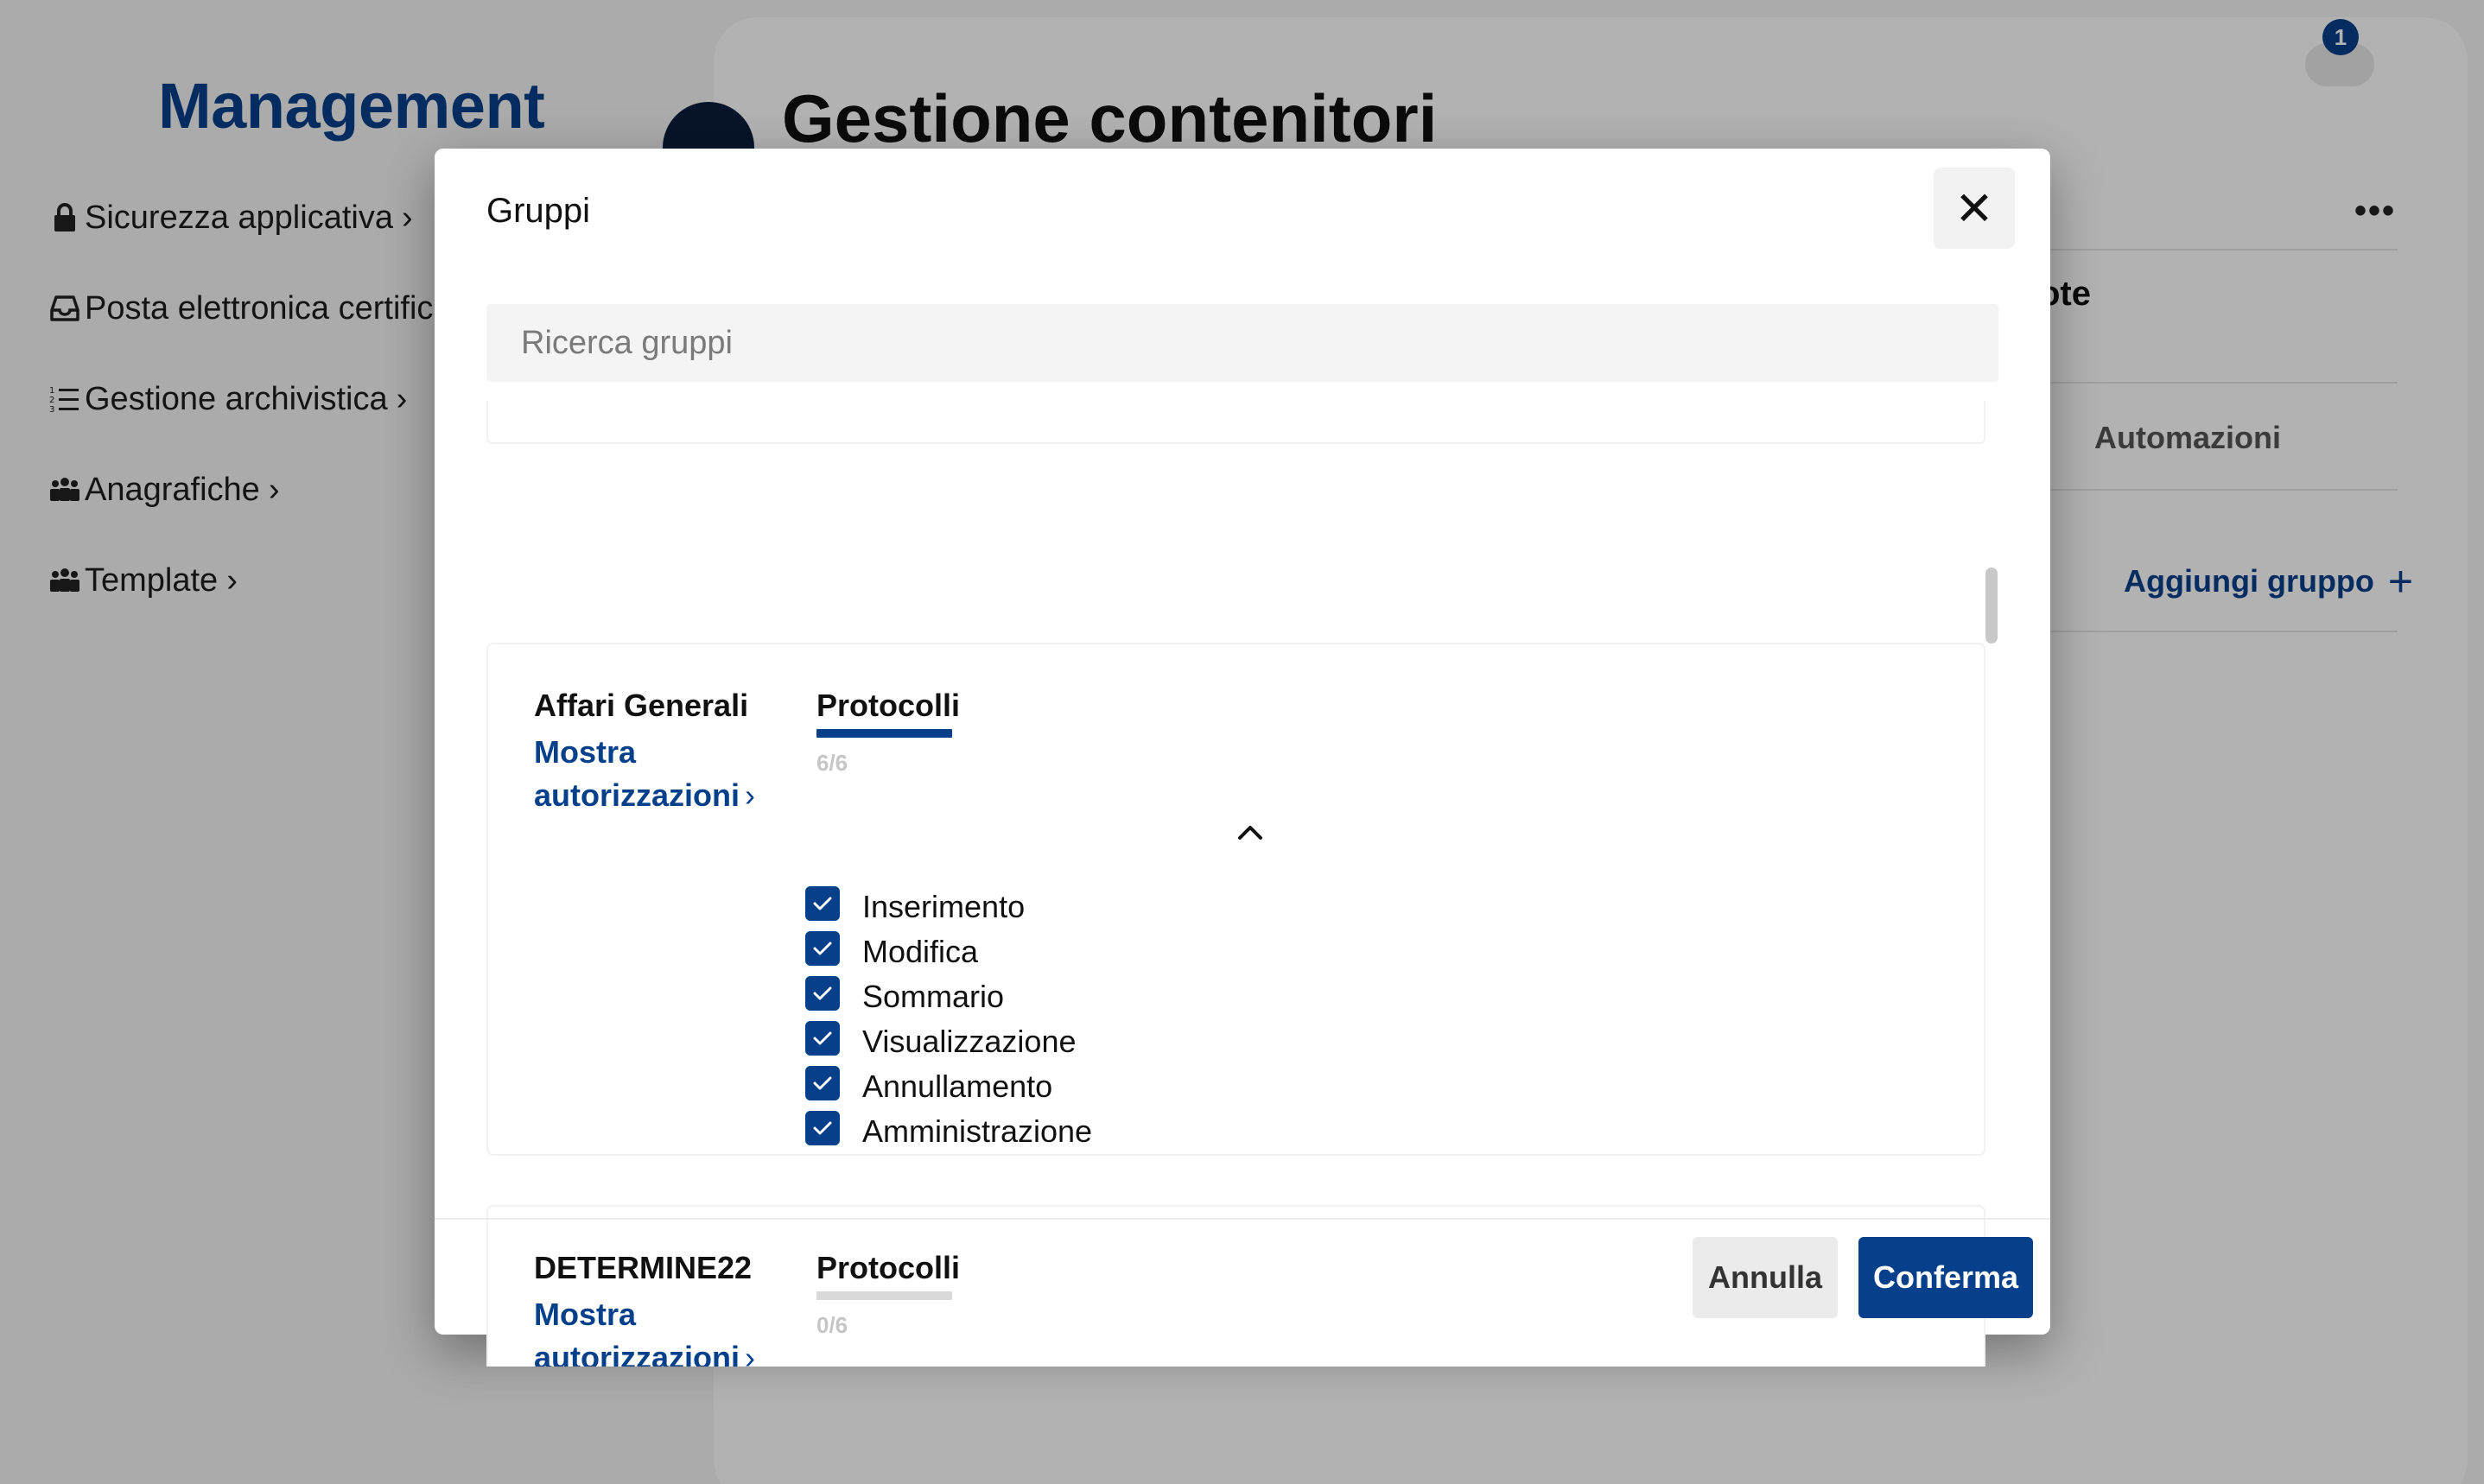  I want to click on list-scrollbar, so click(1991, 606).